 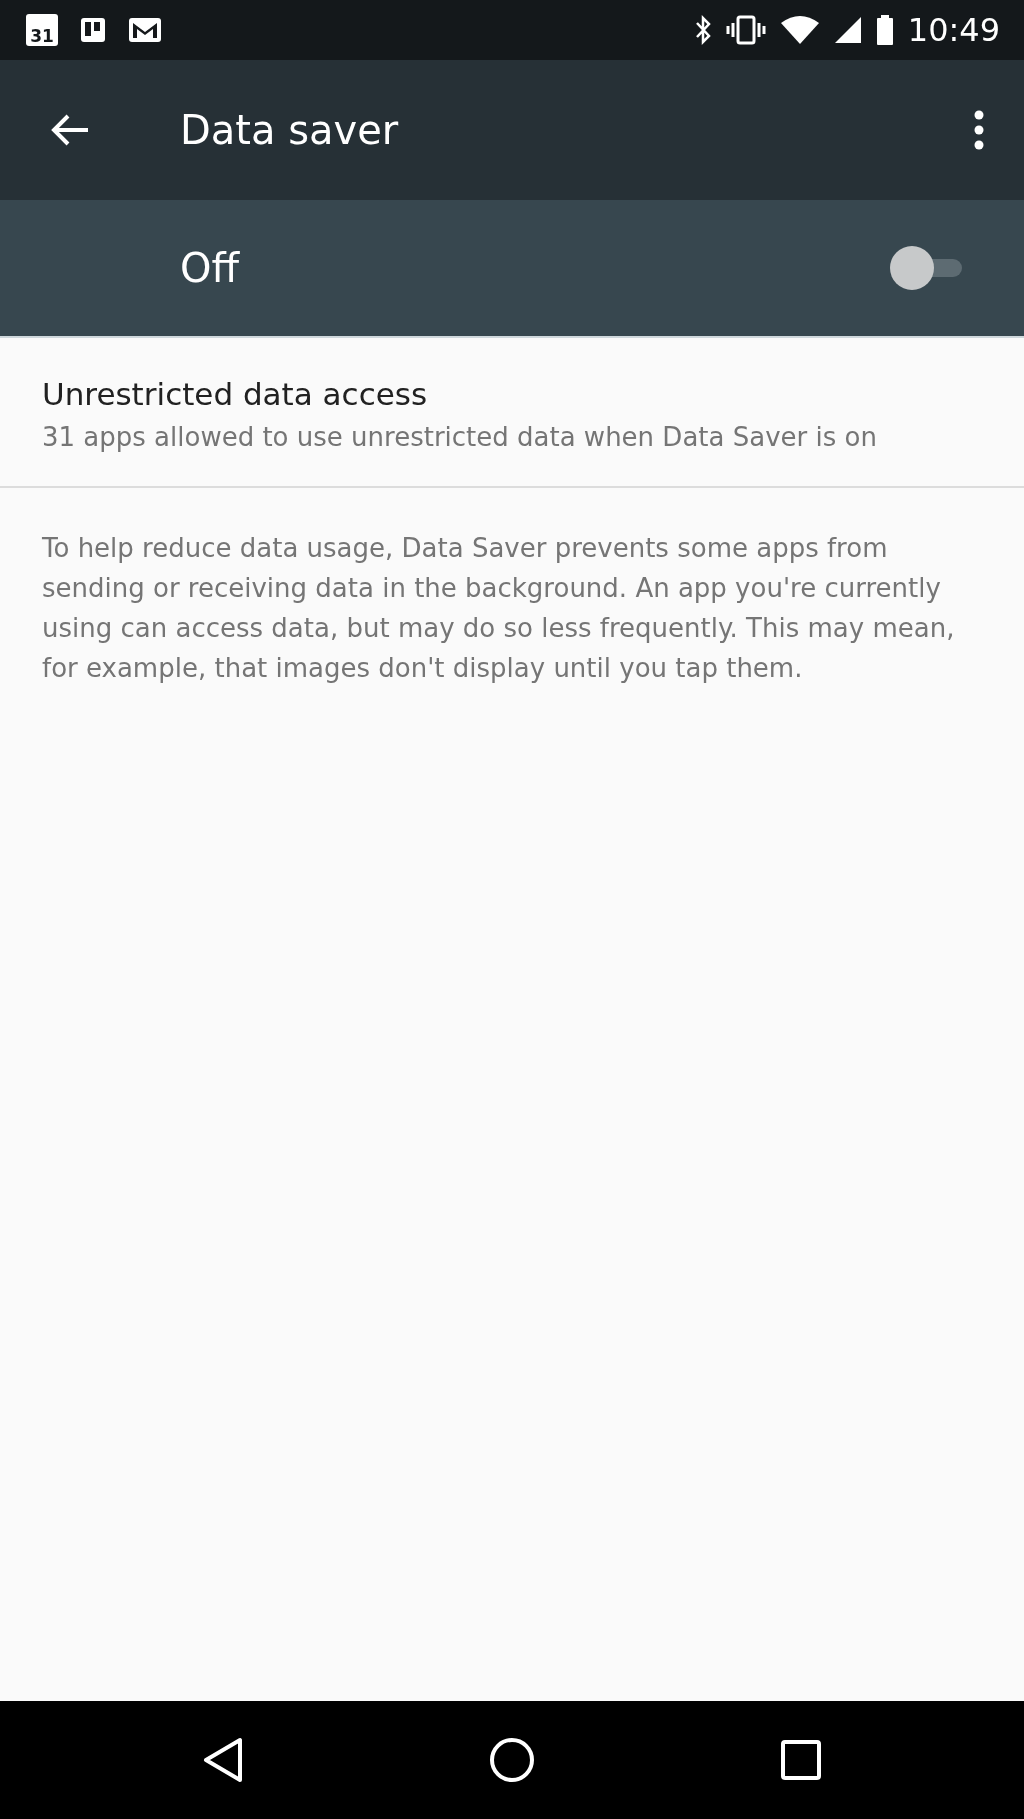 I want to click on more-options-icon, so click(x=979, y=130).